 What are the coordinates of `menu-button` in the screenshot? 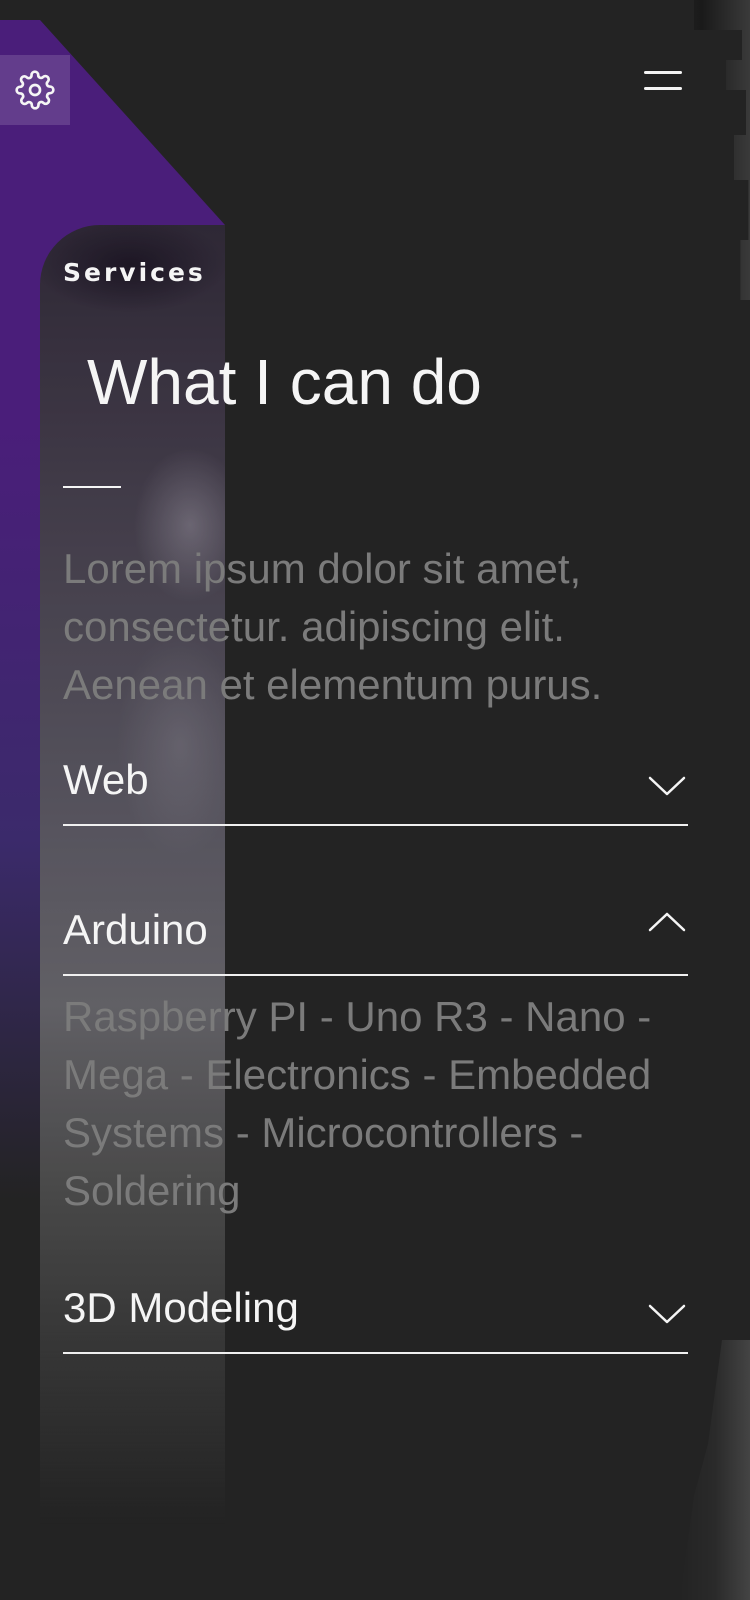 It's located at (662, 82).